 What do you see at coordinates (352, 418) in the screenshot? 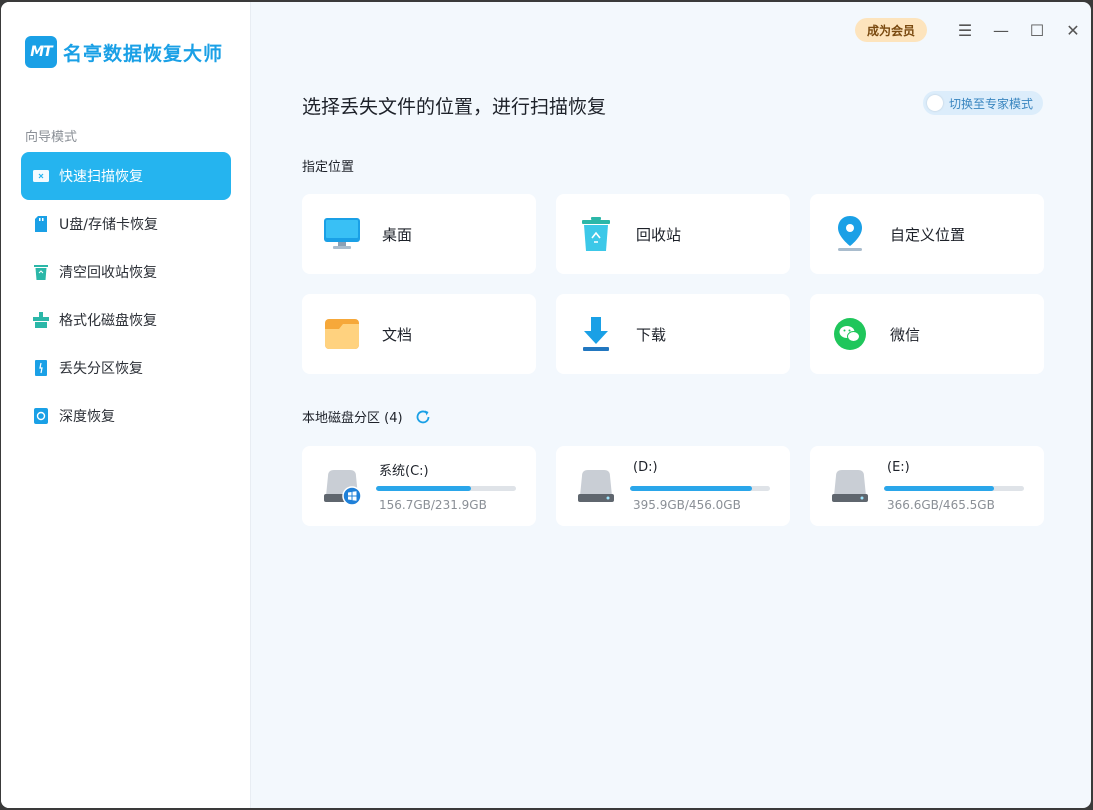
I see `local-disks-label: 本地磁盘分区 (4)` at bounding box center [352, 418].